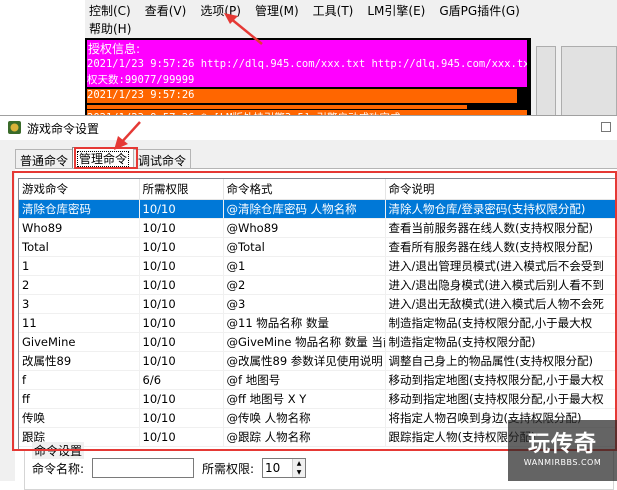 This screenshot has width=617, height=490. Describe the element at coordinates (479, 10) in the screenshot. I see `menu-item: G盾PG插件(G)` at that location.